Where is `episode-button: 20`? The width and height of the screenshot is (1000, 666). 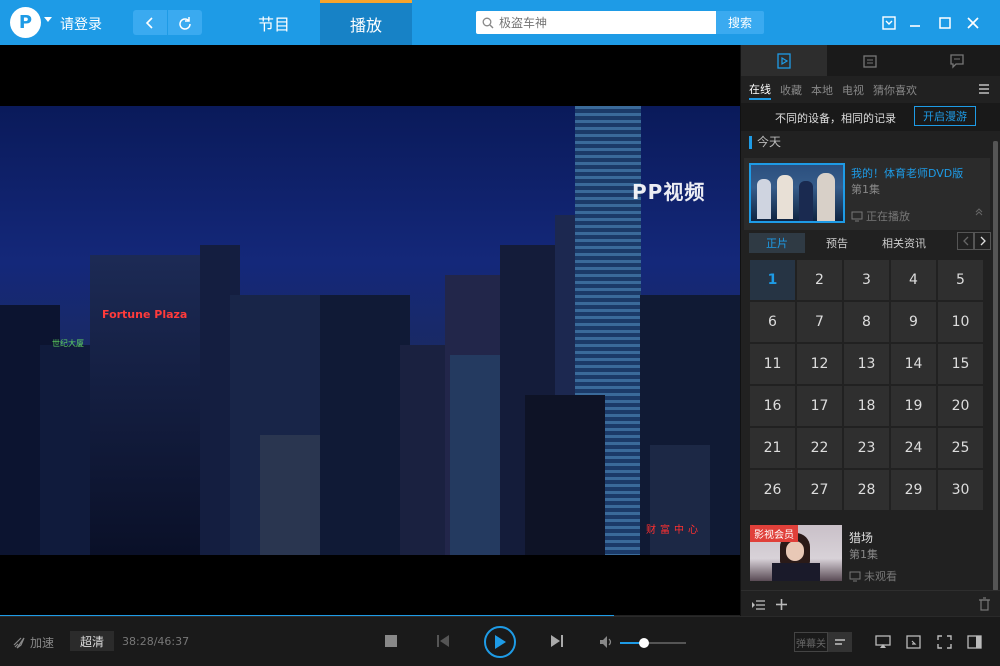
episode-button: 20 is located at coordinates (960, 406).